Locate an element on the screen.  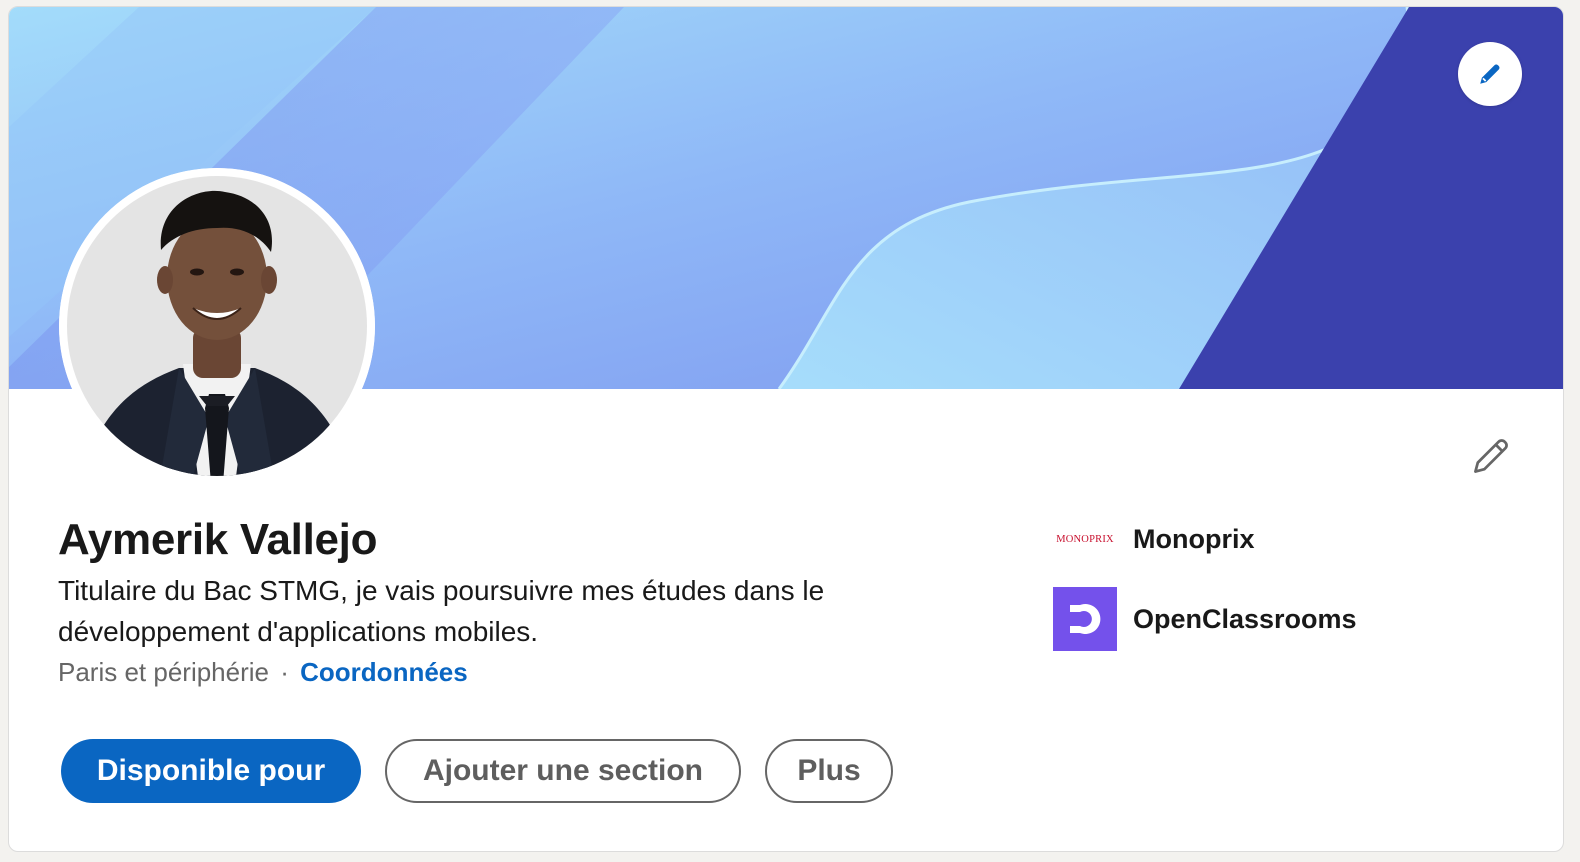
profile-actions: Disponible pour Ajouter une section Plus is located at coordinates (477, 771).